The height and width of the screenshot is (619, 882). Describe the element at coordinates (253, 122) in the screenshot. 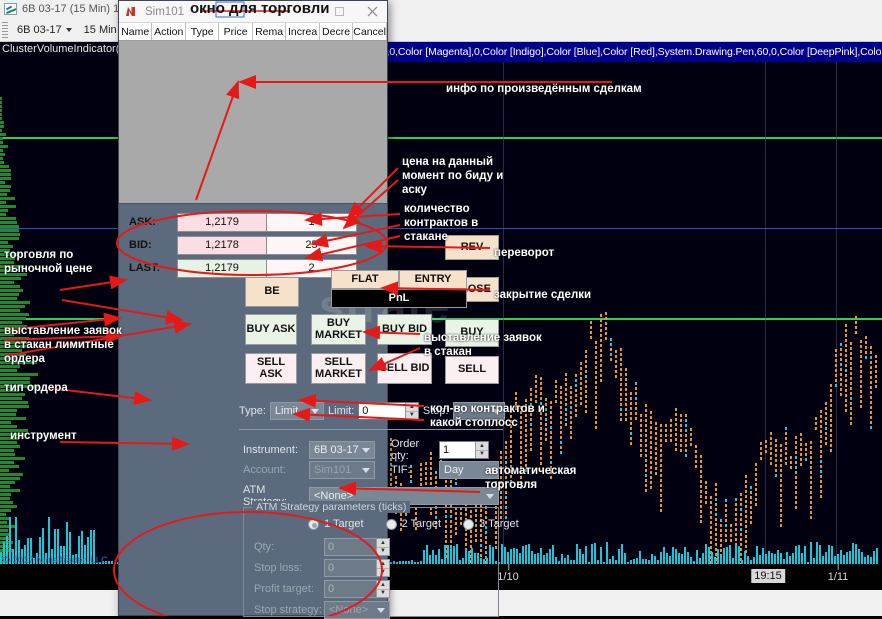

I see `orders-grid-body` at that location.